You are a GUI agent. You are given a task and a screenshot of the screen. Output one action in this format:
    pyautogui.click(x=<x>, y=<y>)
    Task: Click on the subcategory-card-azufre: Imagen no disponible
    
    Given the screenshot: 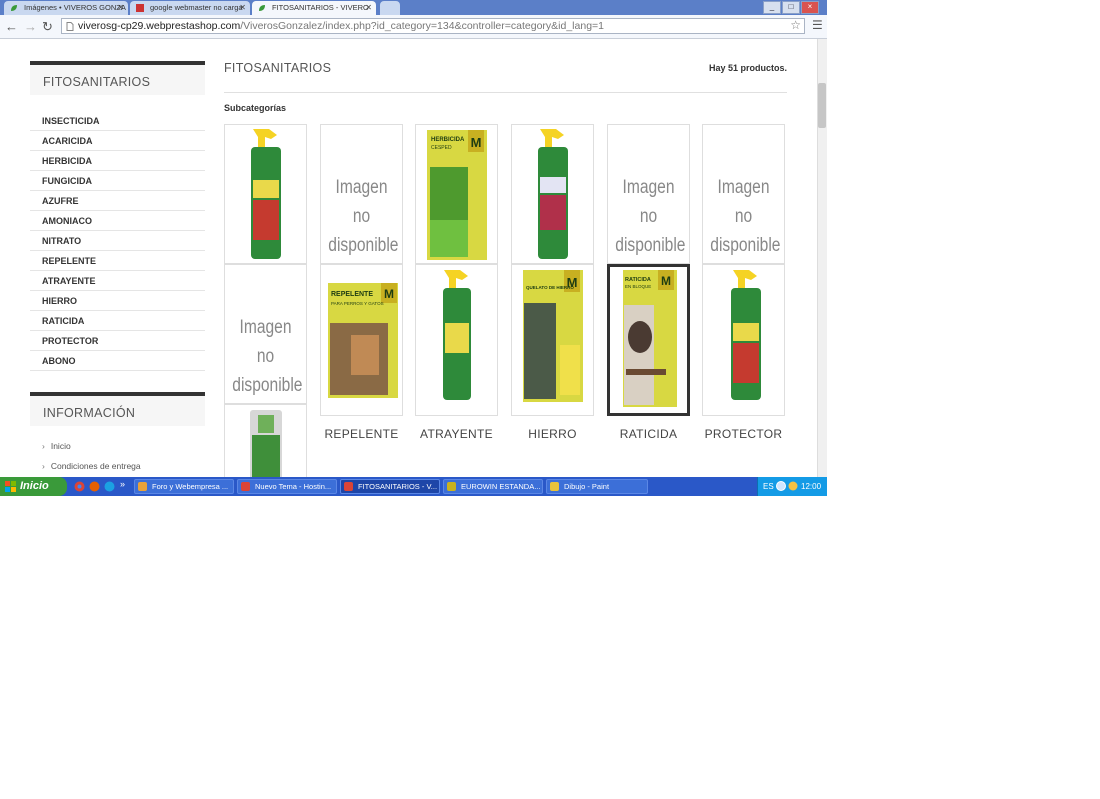 What is the action you would take?
    pyautogui.click(x=648, y=194)
    